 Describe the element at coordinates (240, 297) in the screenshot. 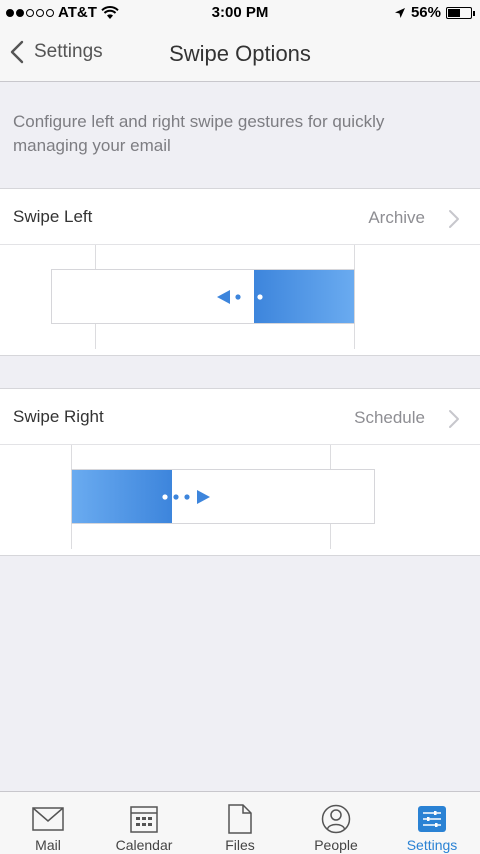

I see `swipe-left-arrow-icon` at that location.